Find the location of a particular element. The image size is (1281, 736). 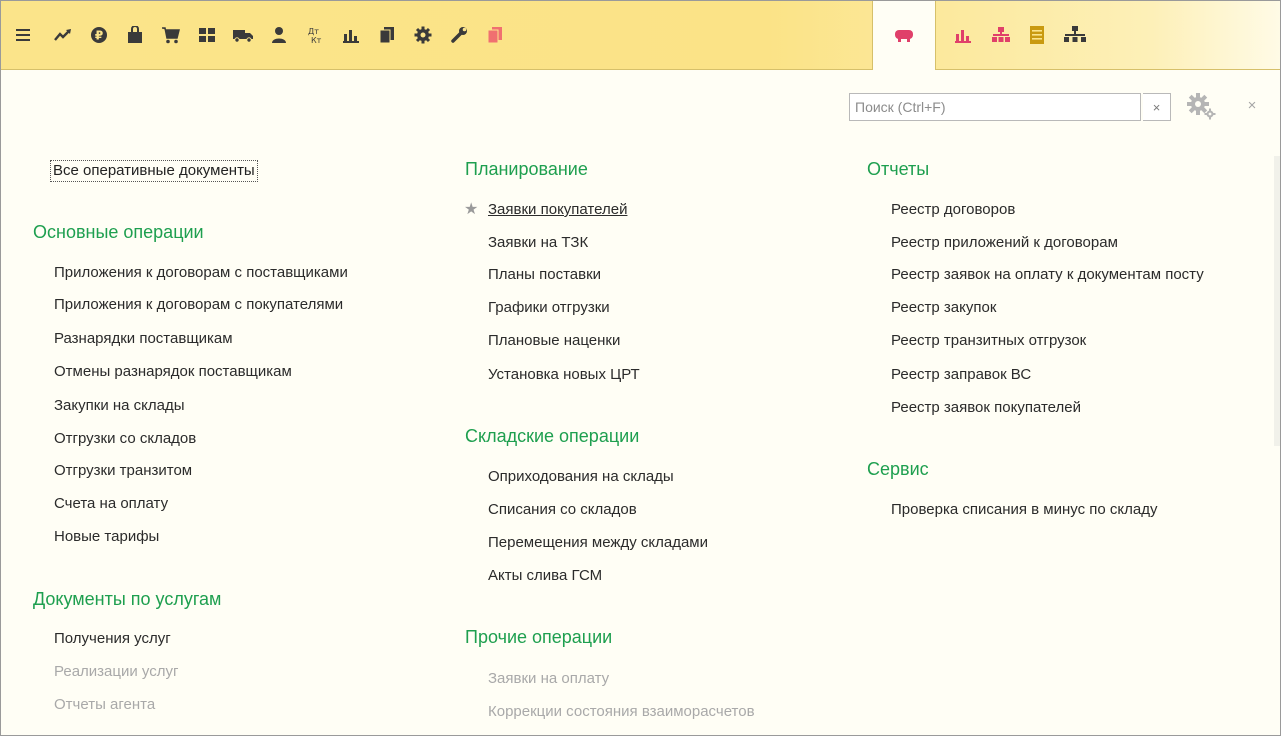

nav-link: Реестр приложений к договорам is located at coordinates (1004, 243).